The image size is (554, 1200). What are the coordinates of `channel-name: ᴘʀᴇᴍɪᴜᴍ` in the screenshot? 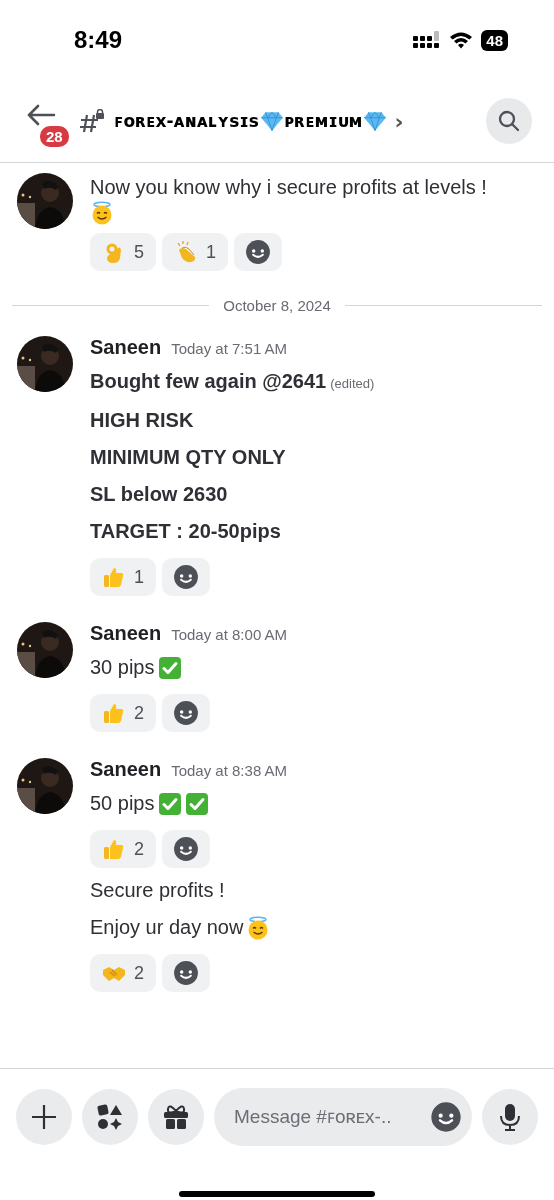 It's located at (323, 121).